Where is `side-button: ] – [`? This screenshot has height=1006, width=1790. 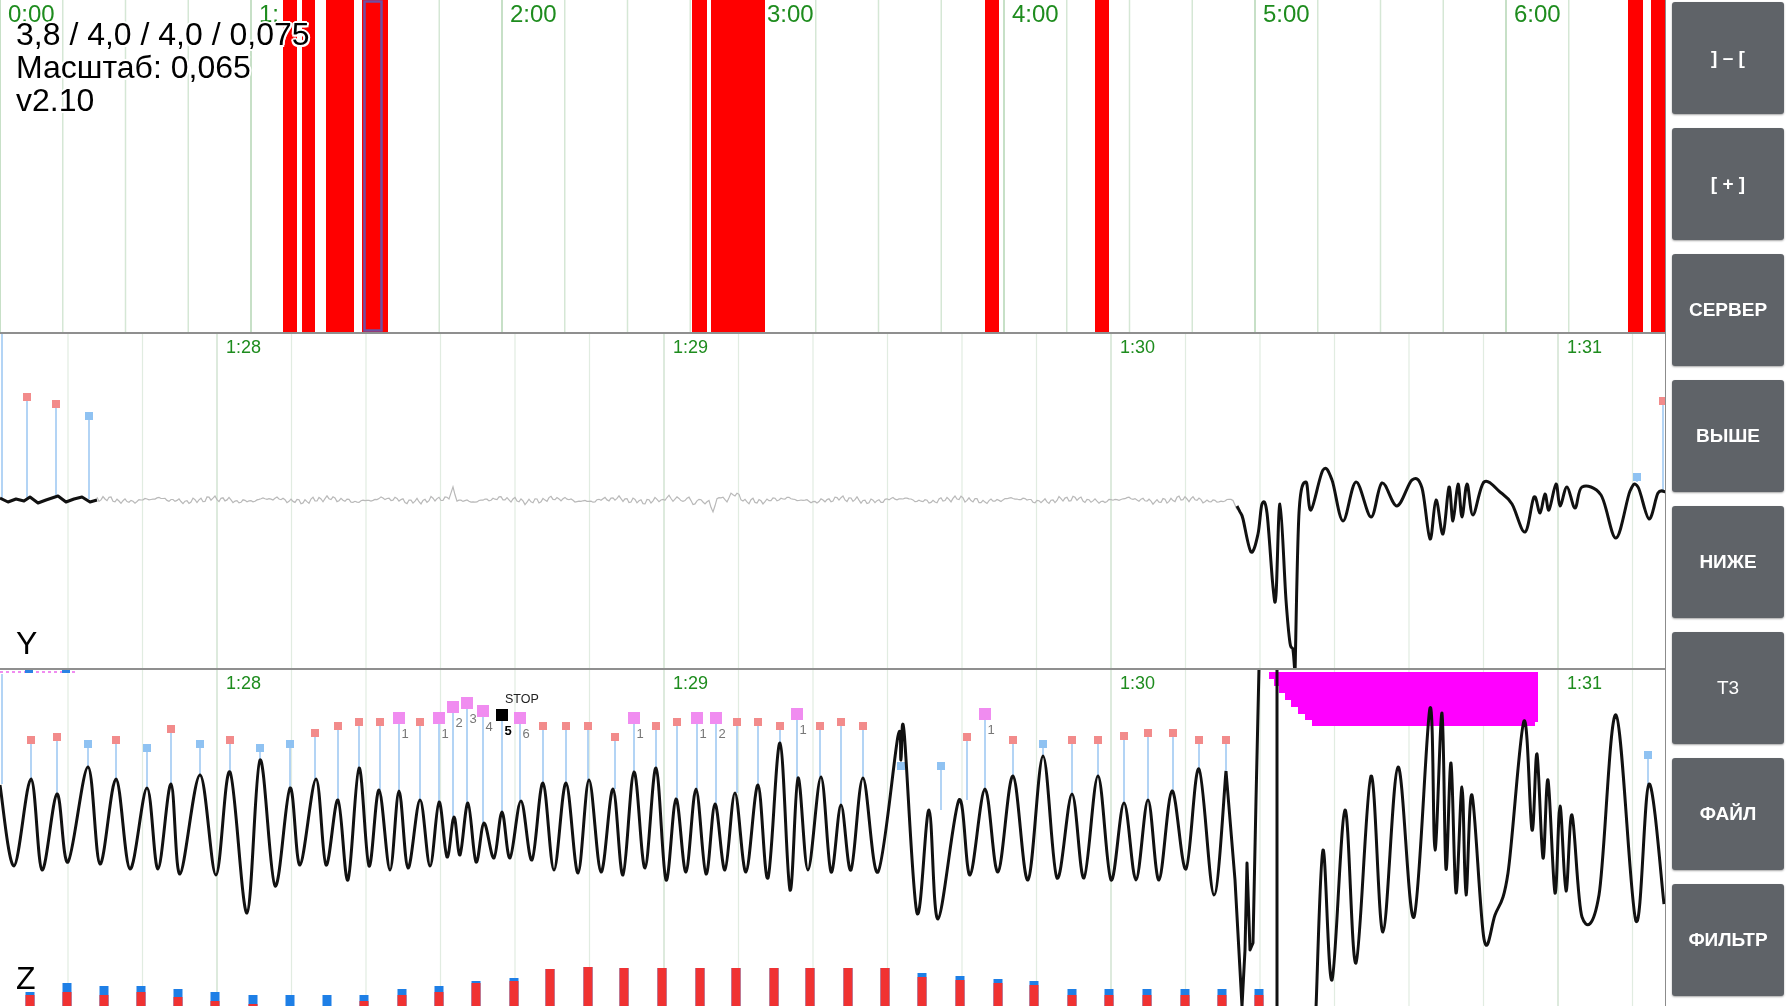
side-button: ] – [ is located at coordinates (1728, 58).